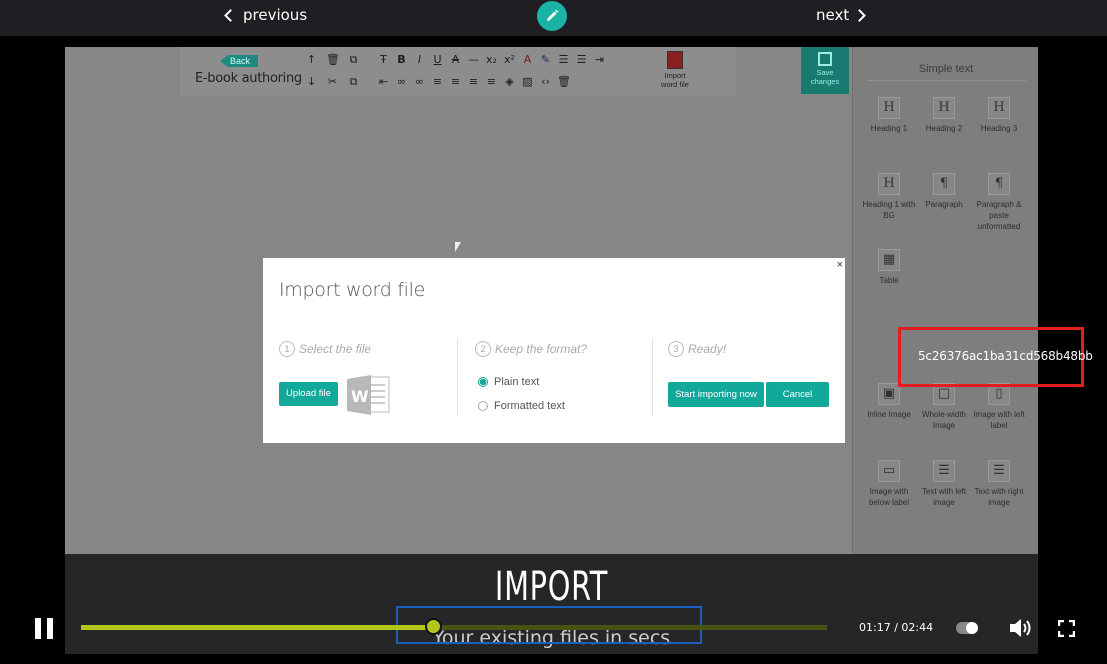  Describe the element at coordinates (545, 59) in the screenshot. I see `highlight-icon: ✎` at that location.